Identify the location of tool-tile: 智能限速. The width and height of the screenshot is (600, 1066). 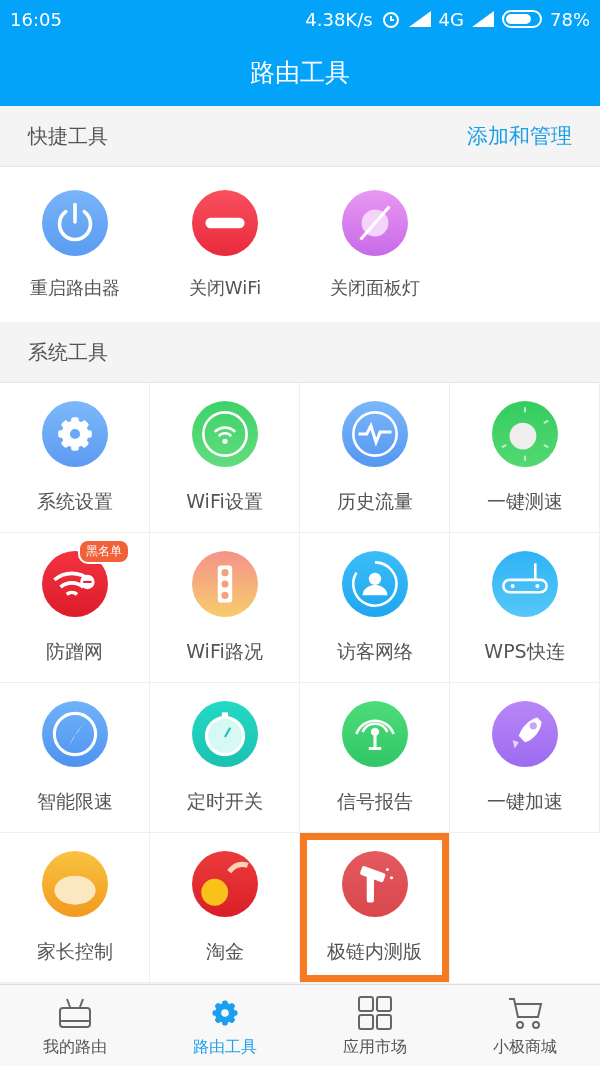
(75, 758).